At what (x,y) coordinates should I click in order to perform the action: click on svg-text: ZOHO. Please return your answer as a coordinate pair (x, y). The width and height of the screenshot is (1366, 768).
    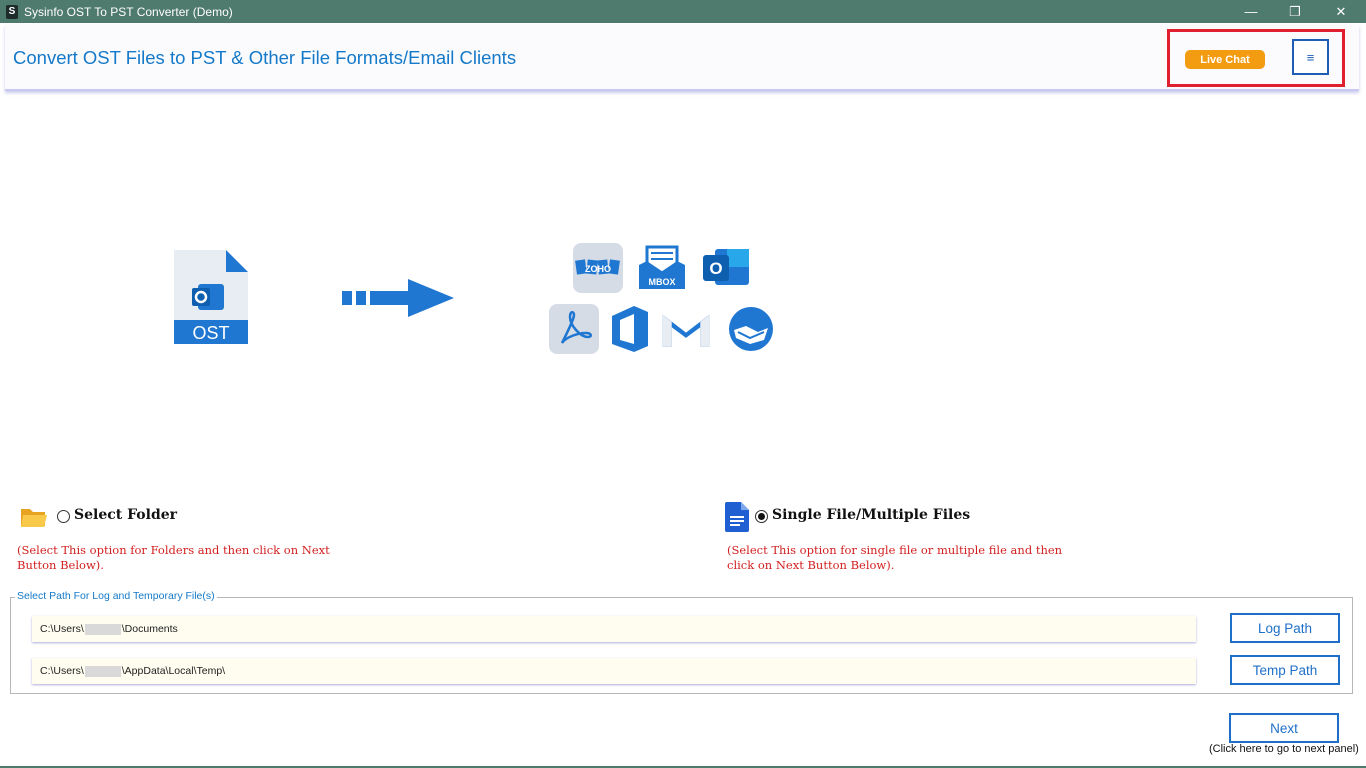
    Looking at the image, I should click on (598, 269).